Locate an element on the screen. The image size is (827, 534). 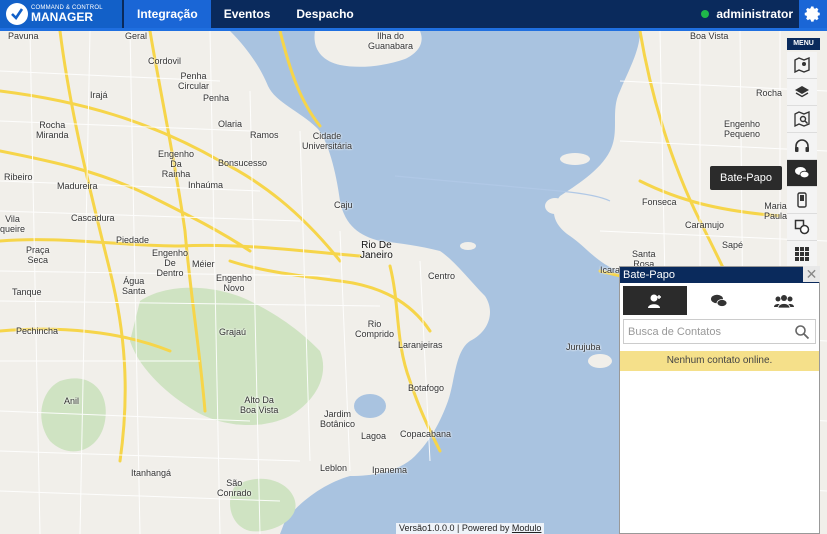
version-text: Versão1.0.0.0 | Powered by is located at coordinates (455, 528).